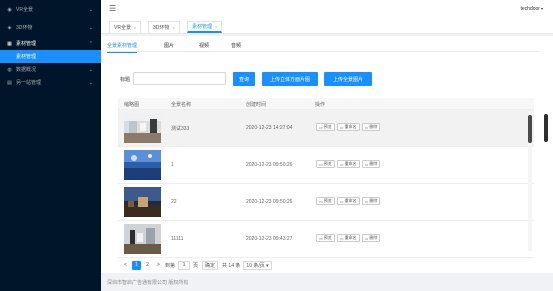  Describe the element at coordinates (24, 28) in the screenshot. I see `sidebar-item-label: 3D环物` at that location.